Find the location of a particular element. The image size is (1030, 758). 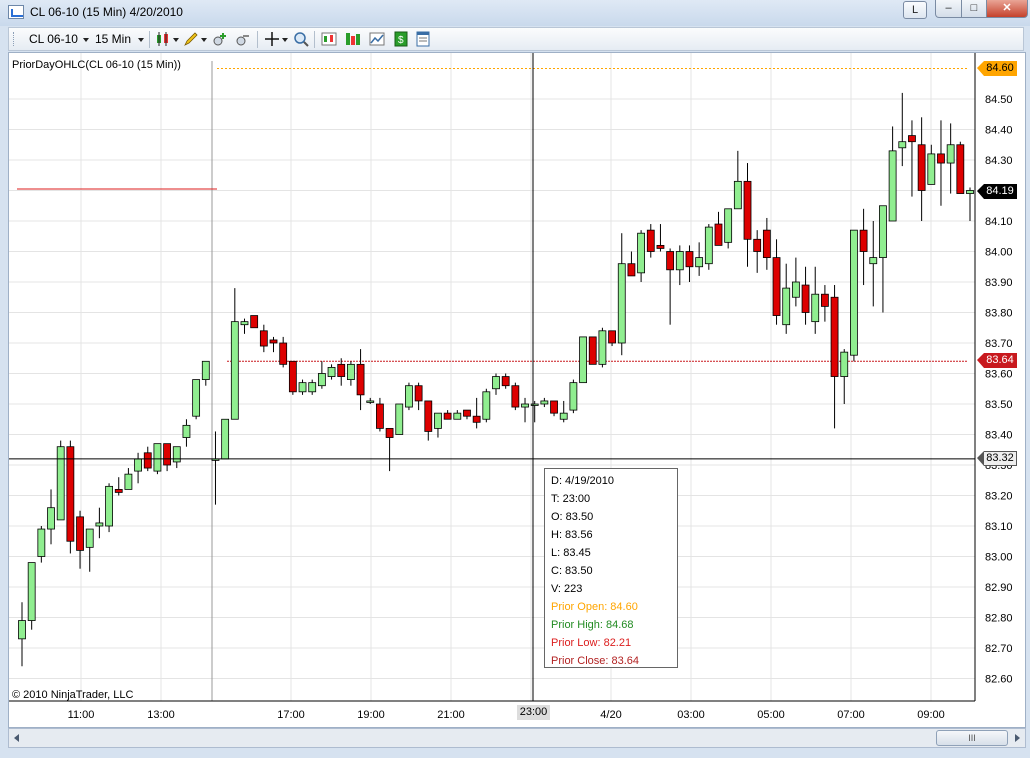

pencil-draw-icon is located at coordinates (191, 39).